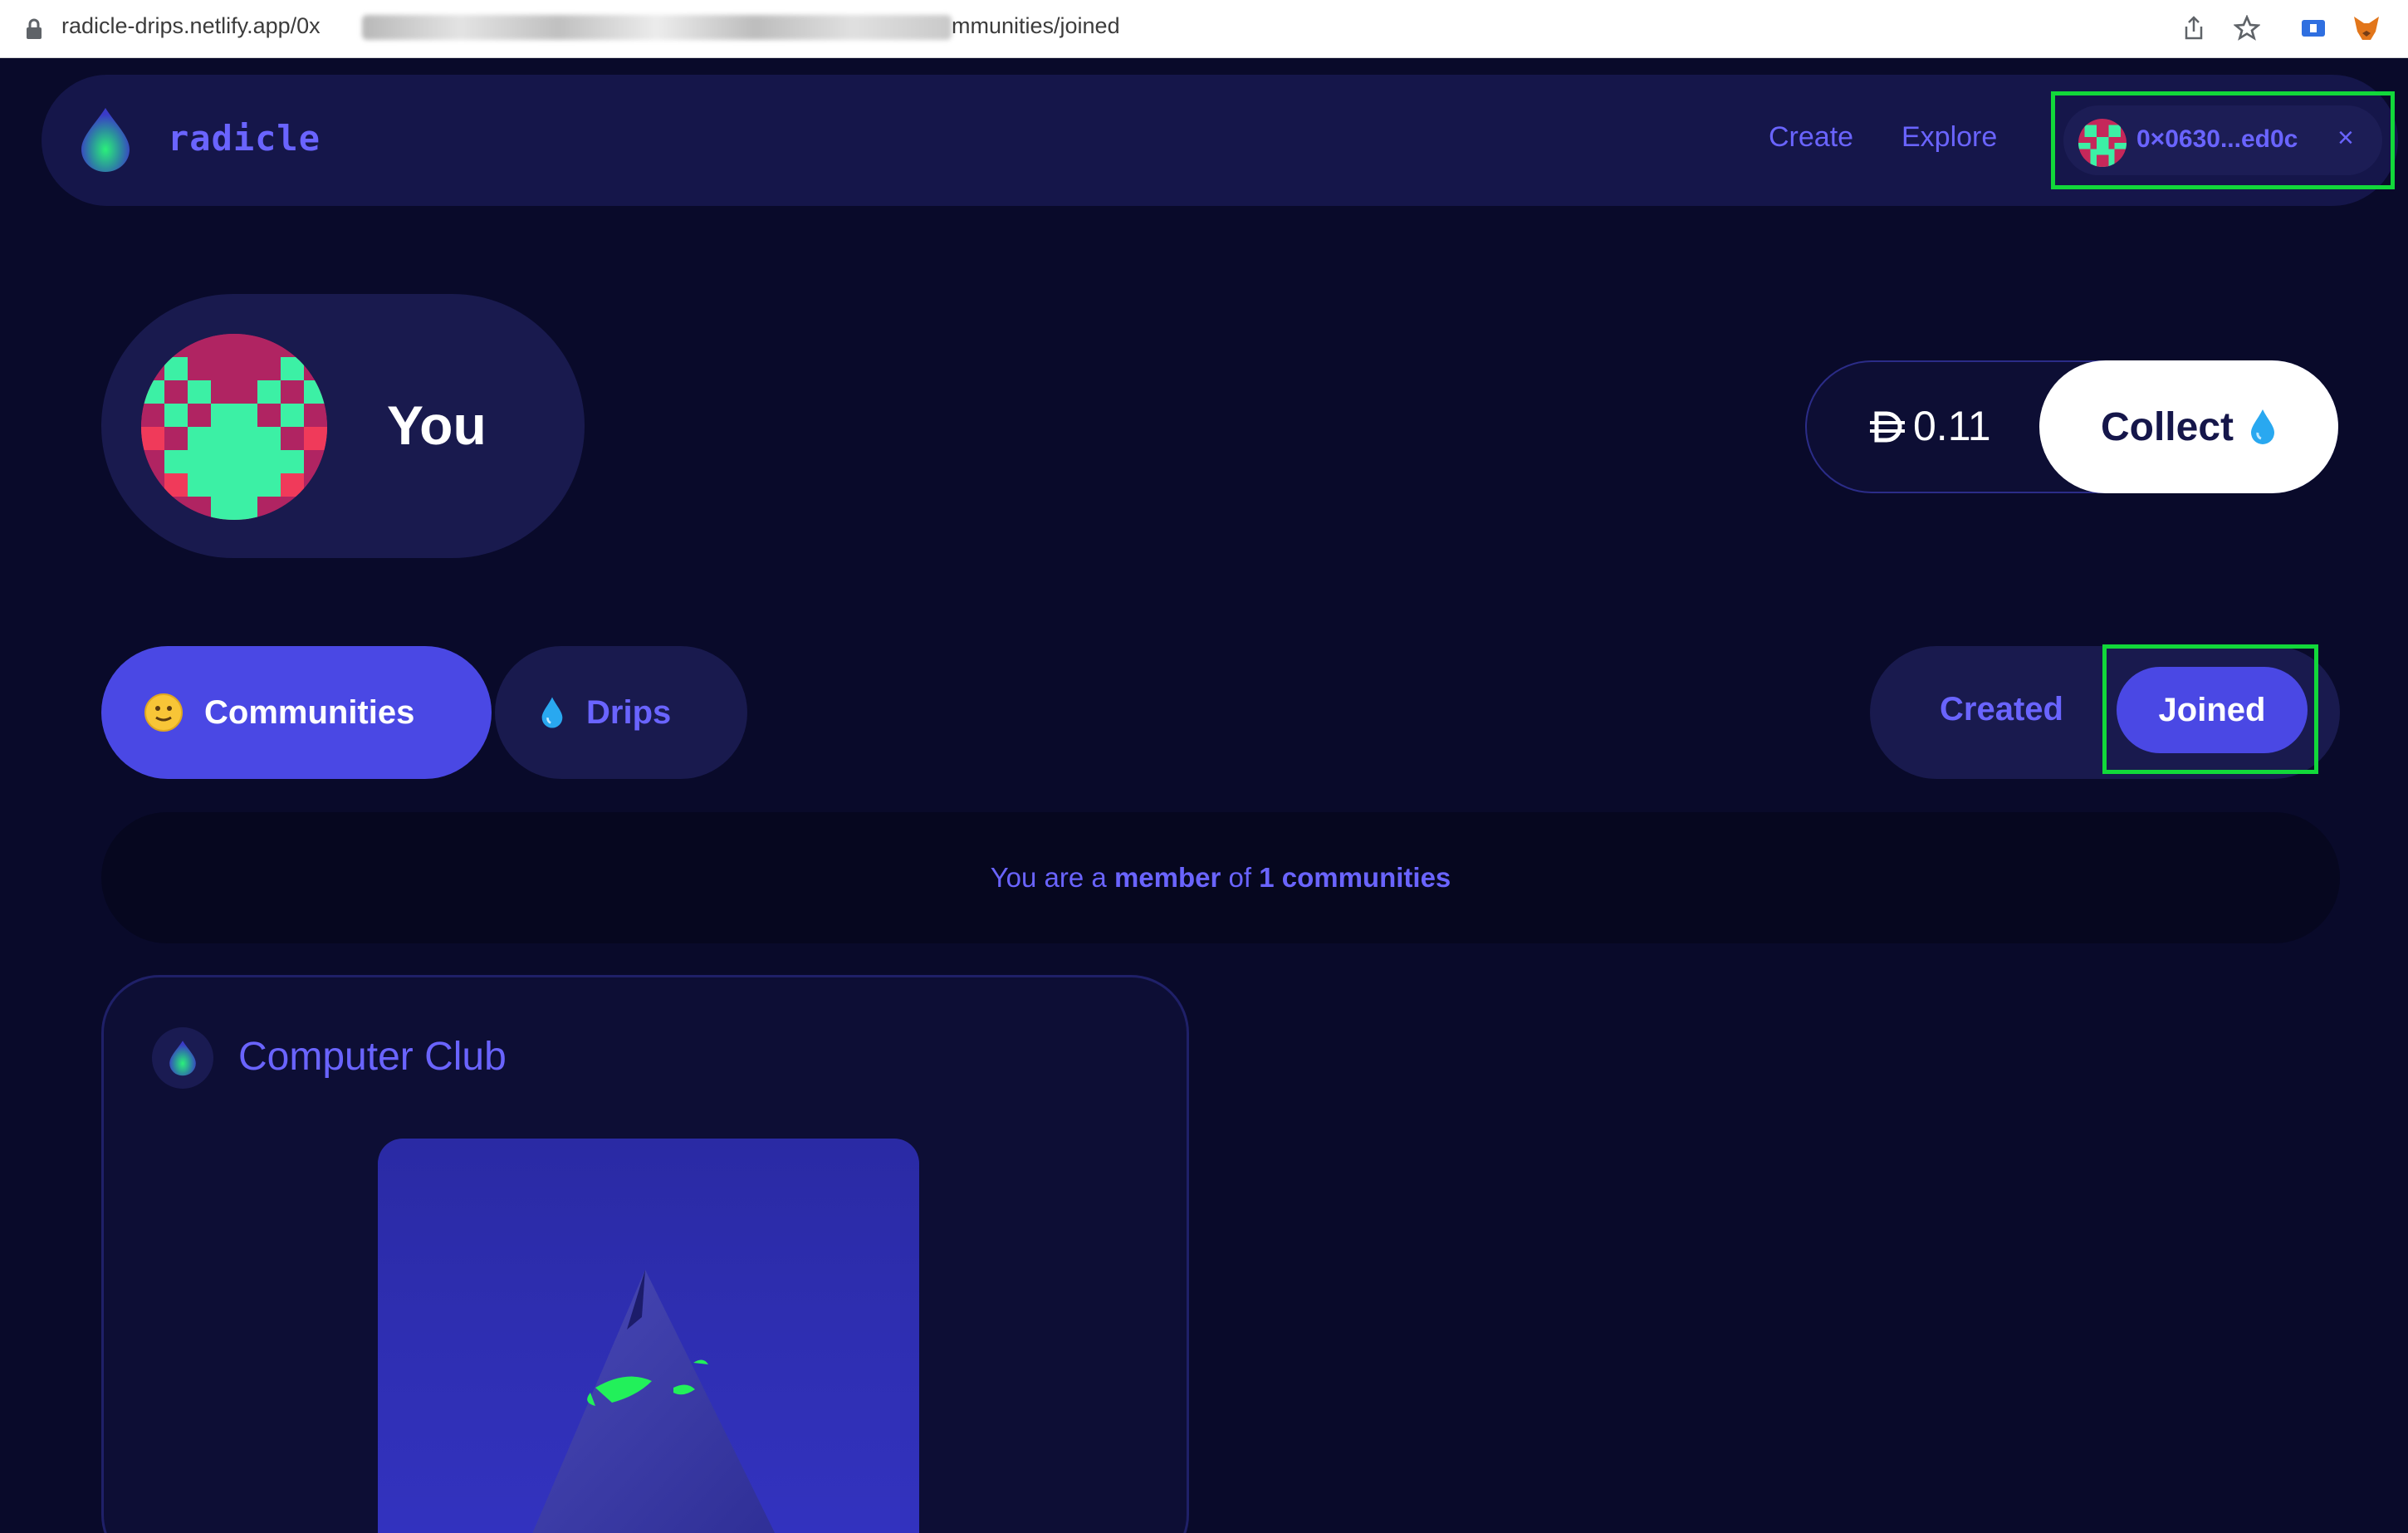 Image resolution: width=2408 pixels, height=1533 pixels. I want to click on profile-card: You, so click(343, 426).